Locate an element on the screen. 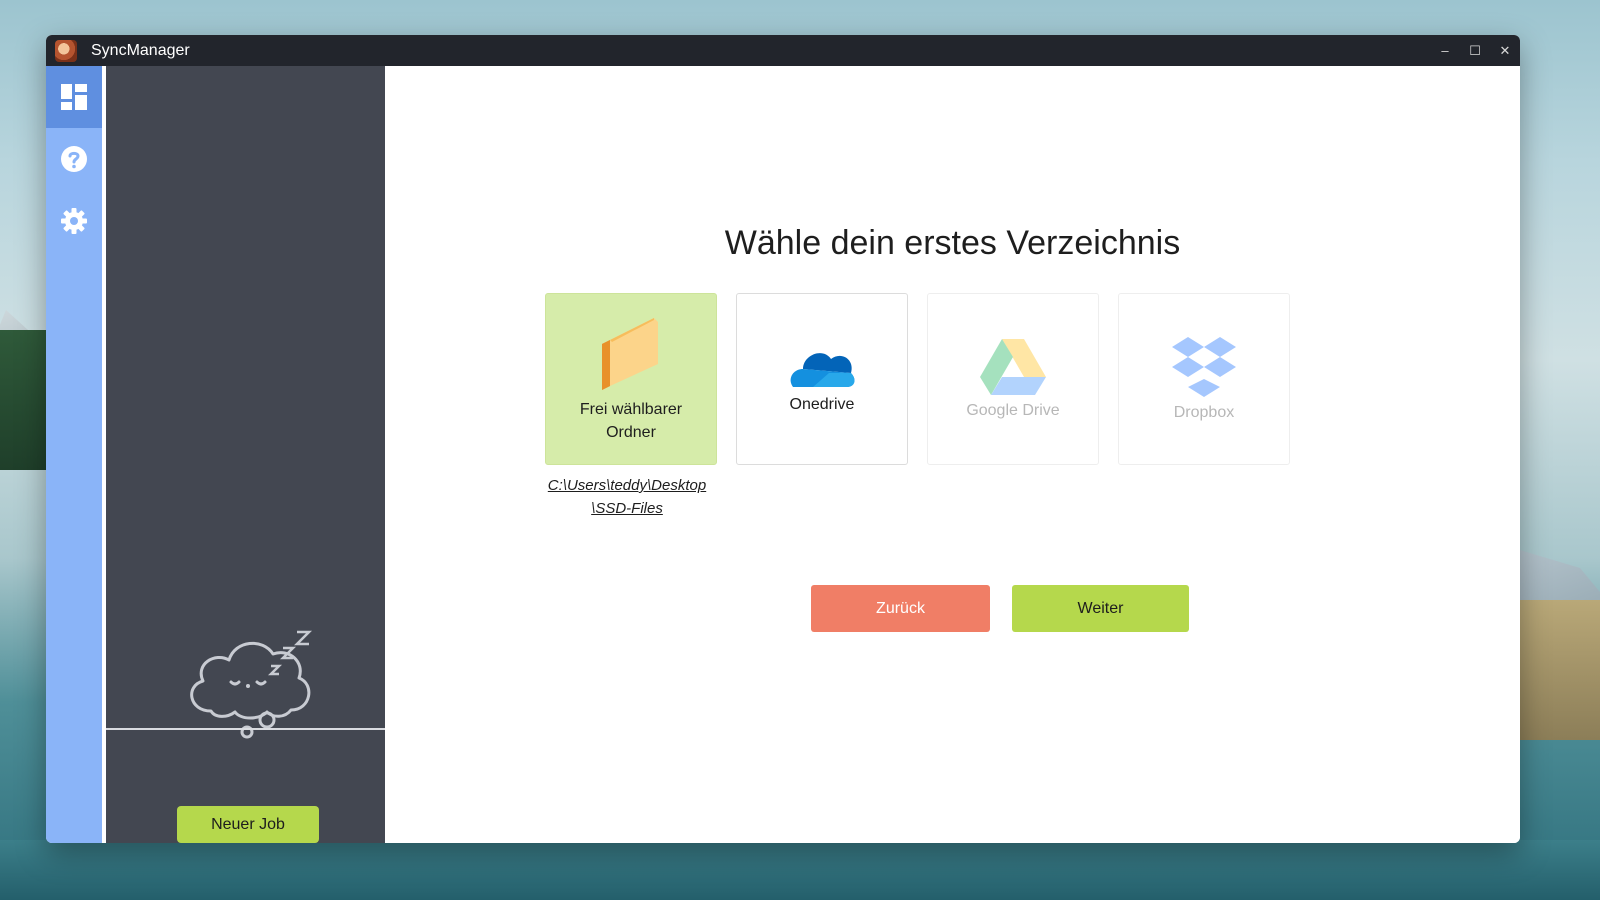 This screenshot has width=1600, height=900. page-title: Wähle dein erstes Verzeichnis is located at coordinates (952, 243).